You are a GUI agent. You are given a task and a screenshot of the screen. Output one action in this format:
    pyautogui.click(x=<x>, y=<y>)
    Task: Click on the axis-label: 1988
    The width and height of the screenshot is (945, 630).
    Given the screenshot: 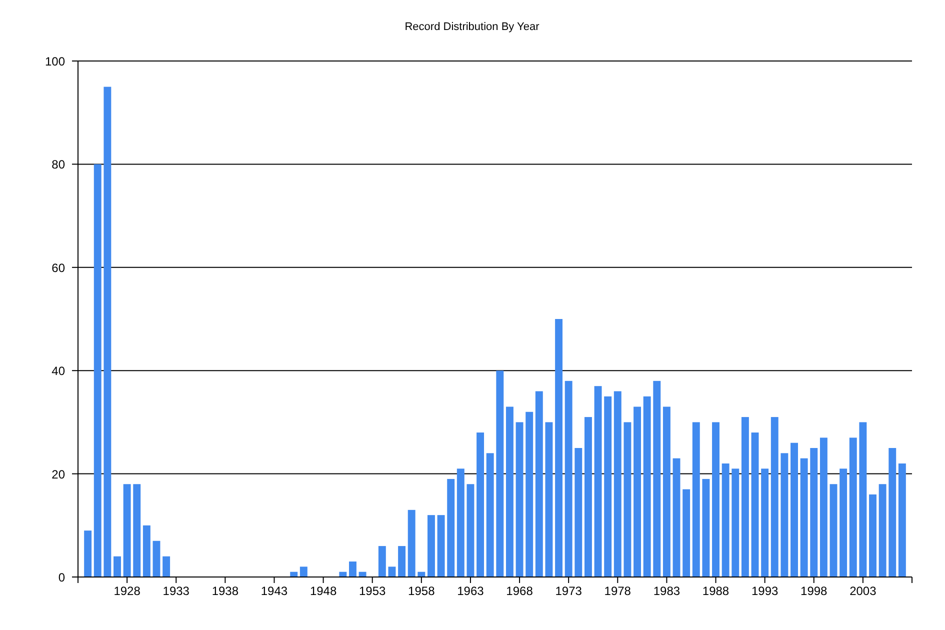 What is the action you would take?
    pyautogui.click(x=716, y=591)
    